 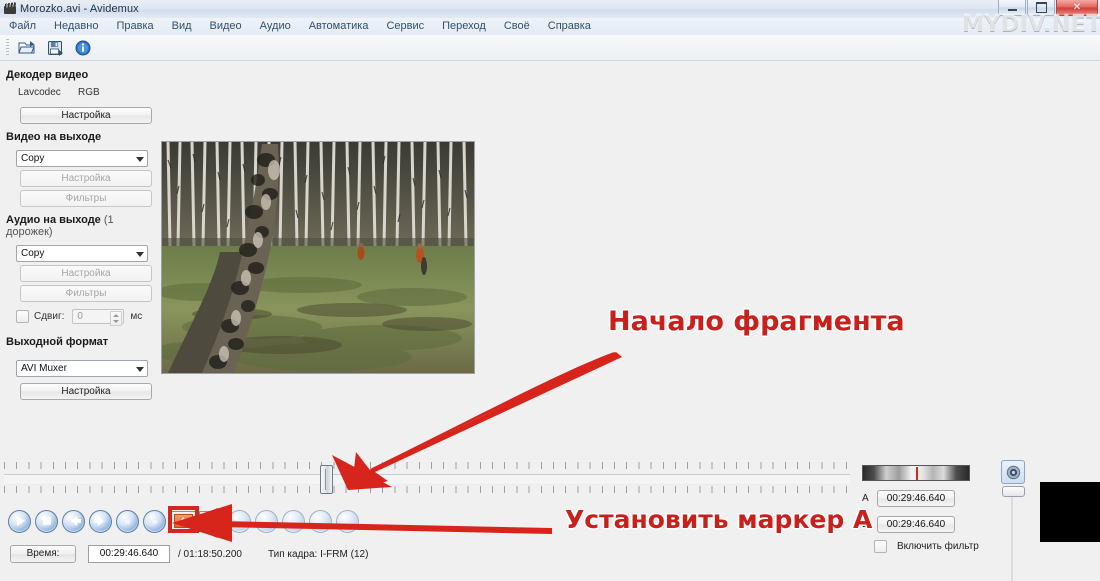 What do you see at coordinates (916, 524) in the screenshot?
I see `marker-b-field: 00:29:46.640` at bounding box center [916, 524].